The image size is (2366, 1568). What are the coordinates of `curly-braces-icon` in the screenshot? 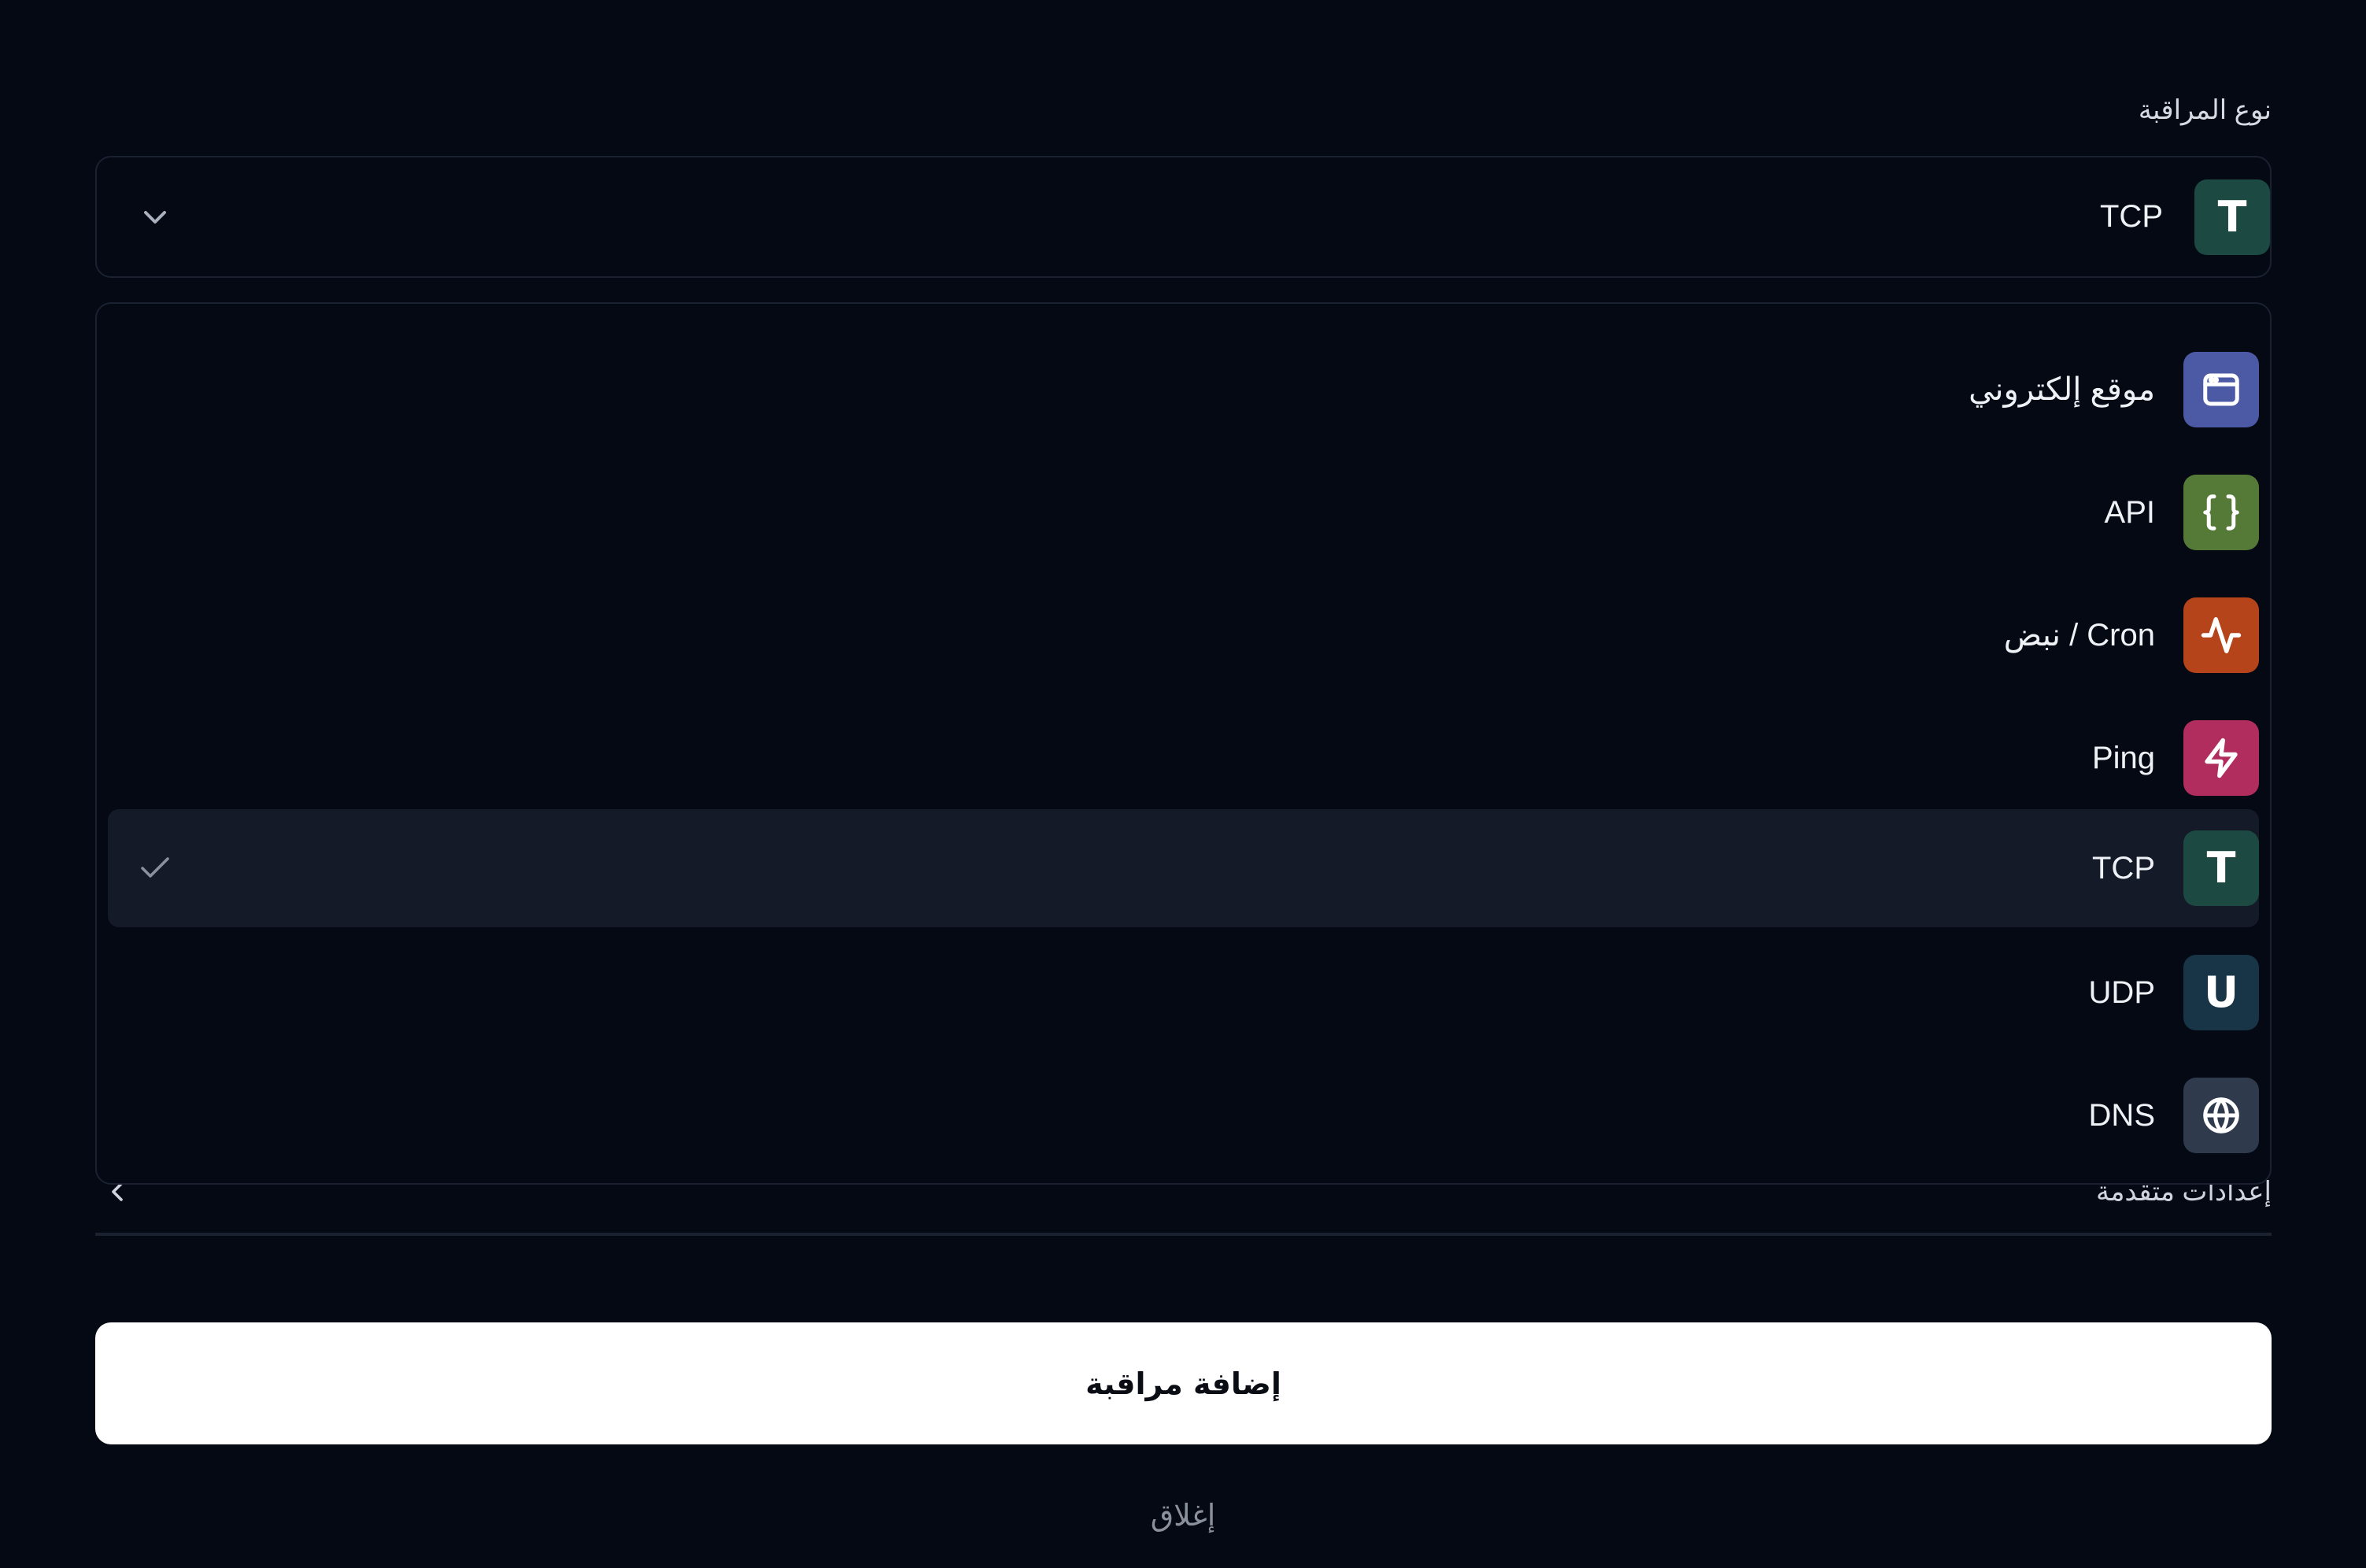 It's located at (2221, 512).